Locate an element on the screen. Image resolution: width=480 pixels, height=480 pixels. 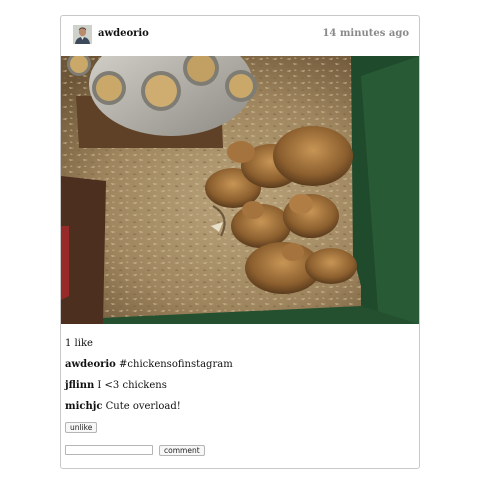
post-header: awdeorio 14 minutes ago is located at coordinates (240, 36).